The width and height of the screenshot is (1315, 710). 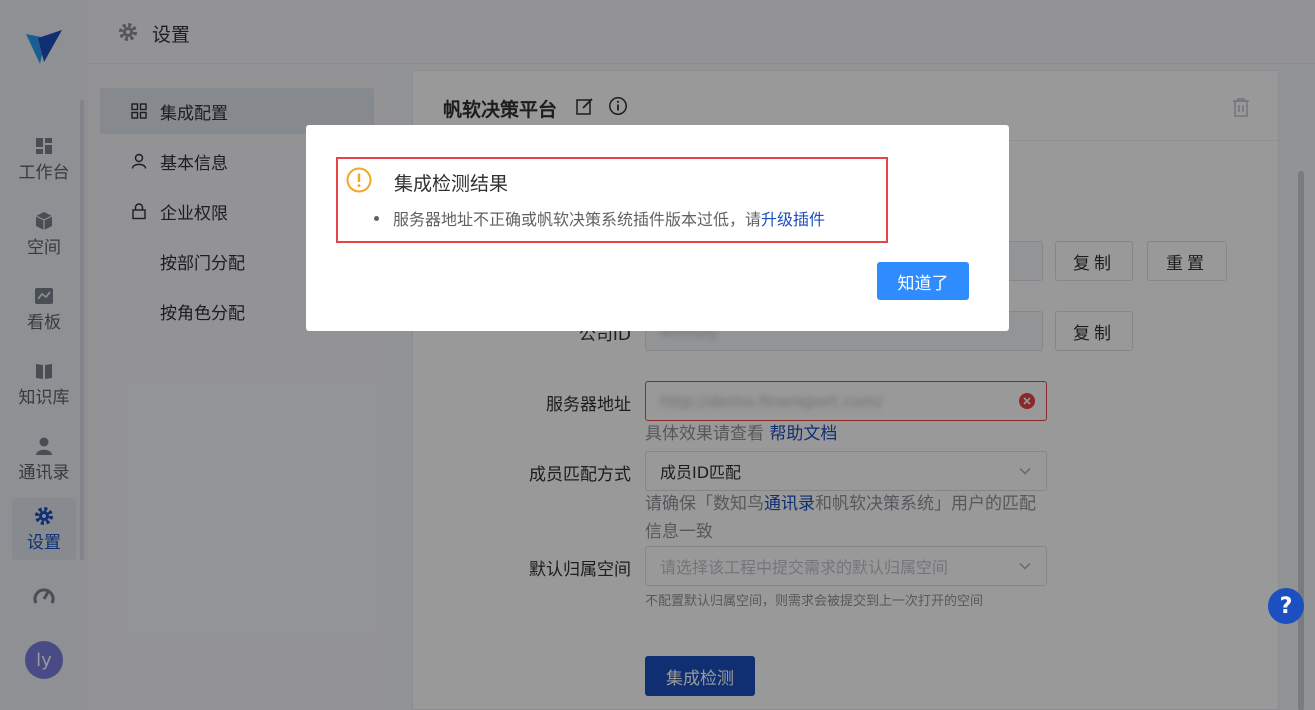 I want to click on ok-button: 知道了, so click(x=923, y=281).